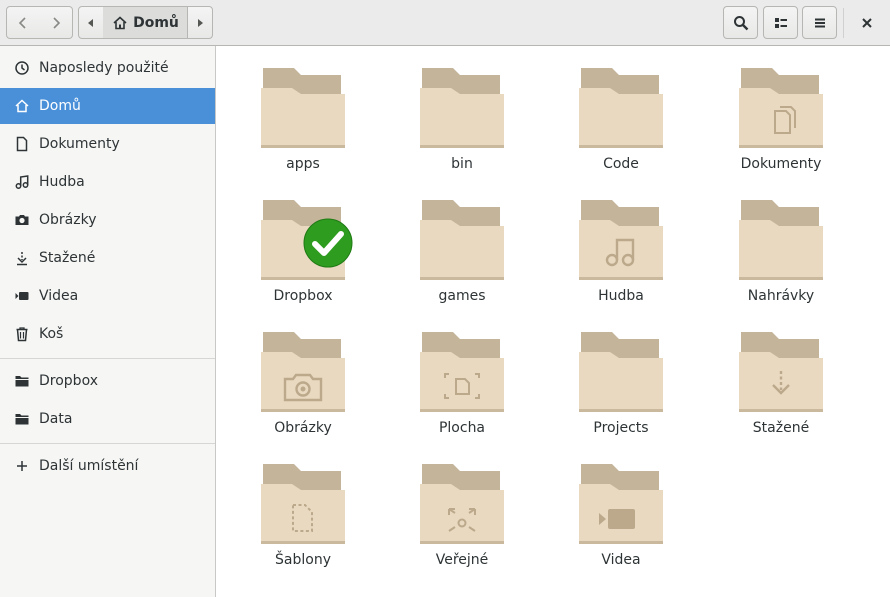 Image resolution: width=890 pixels, height=597 pixels. I want to click on folder-label: Dokumenty, so click(781, 164).